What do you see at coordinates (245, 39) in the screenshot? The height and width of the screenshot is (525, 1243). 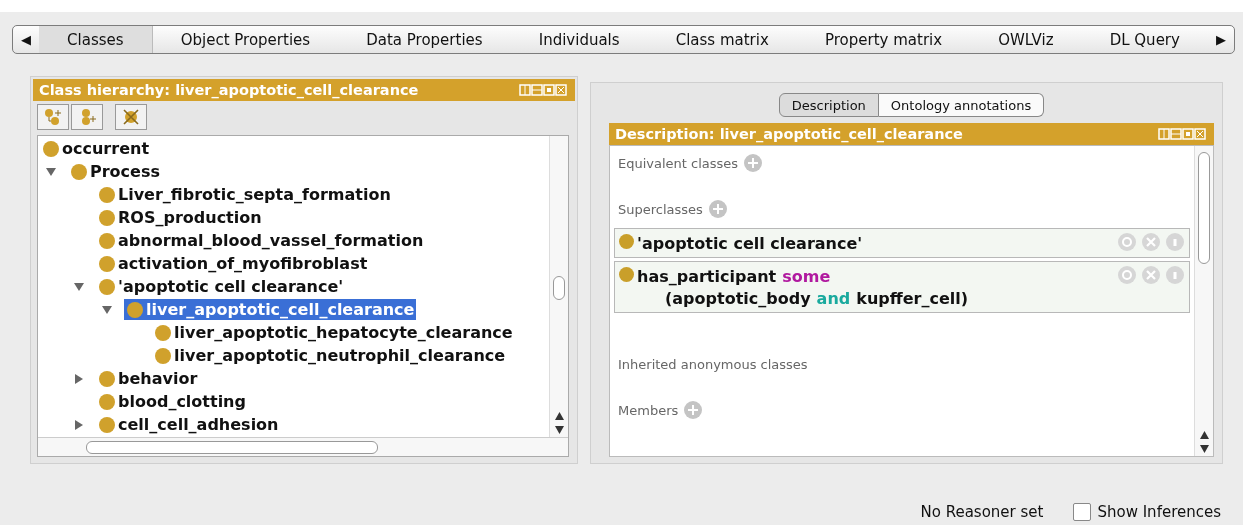 I see `tab: Object Properties` at bounding box center [245, 39].